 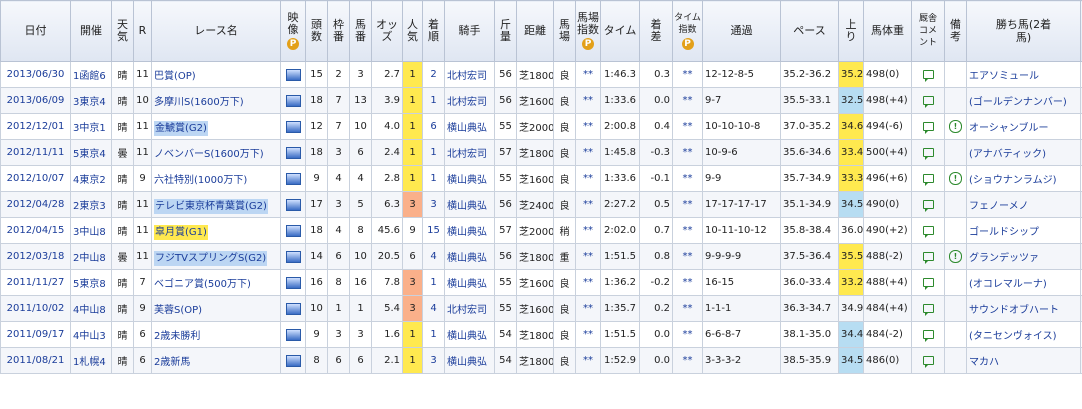 I want to click on kaisai-cell: 4中山8, so click(x=91, y=308).